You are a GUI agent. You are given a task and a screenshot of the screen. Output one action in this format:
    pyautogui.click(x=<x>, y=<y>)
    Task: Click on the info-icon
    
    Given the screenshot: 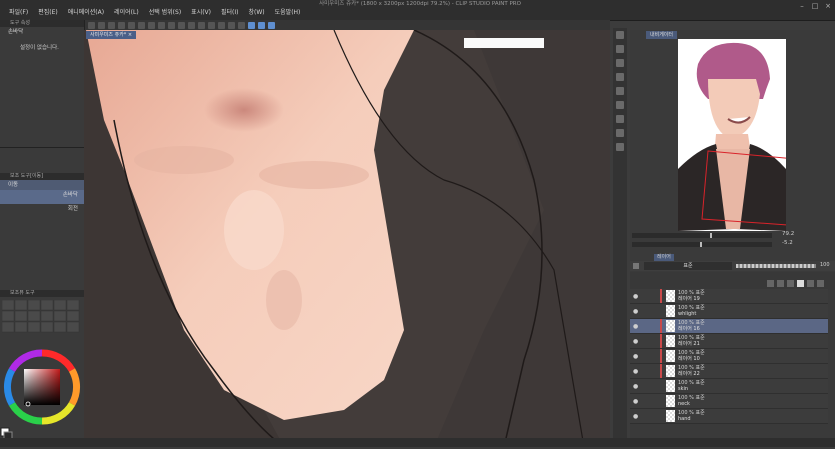 What is the action you would take?
    pyautogui.click(x=620, y=63)
    